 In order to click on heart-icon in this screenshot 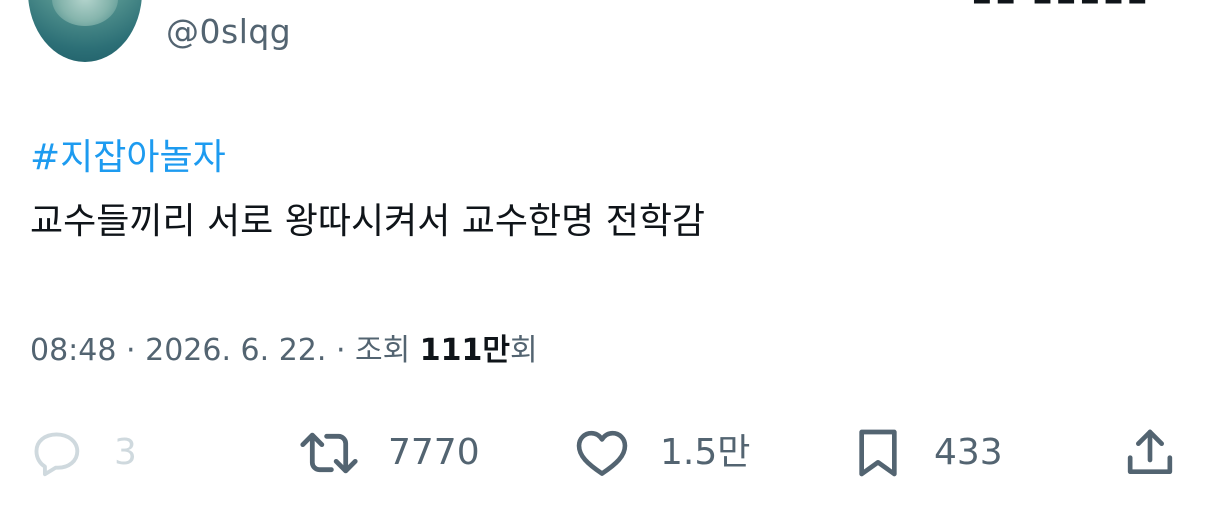, I will do `click(602, 453)`.